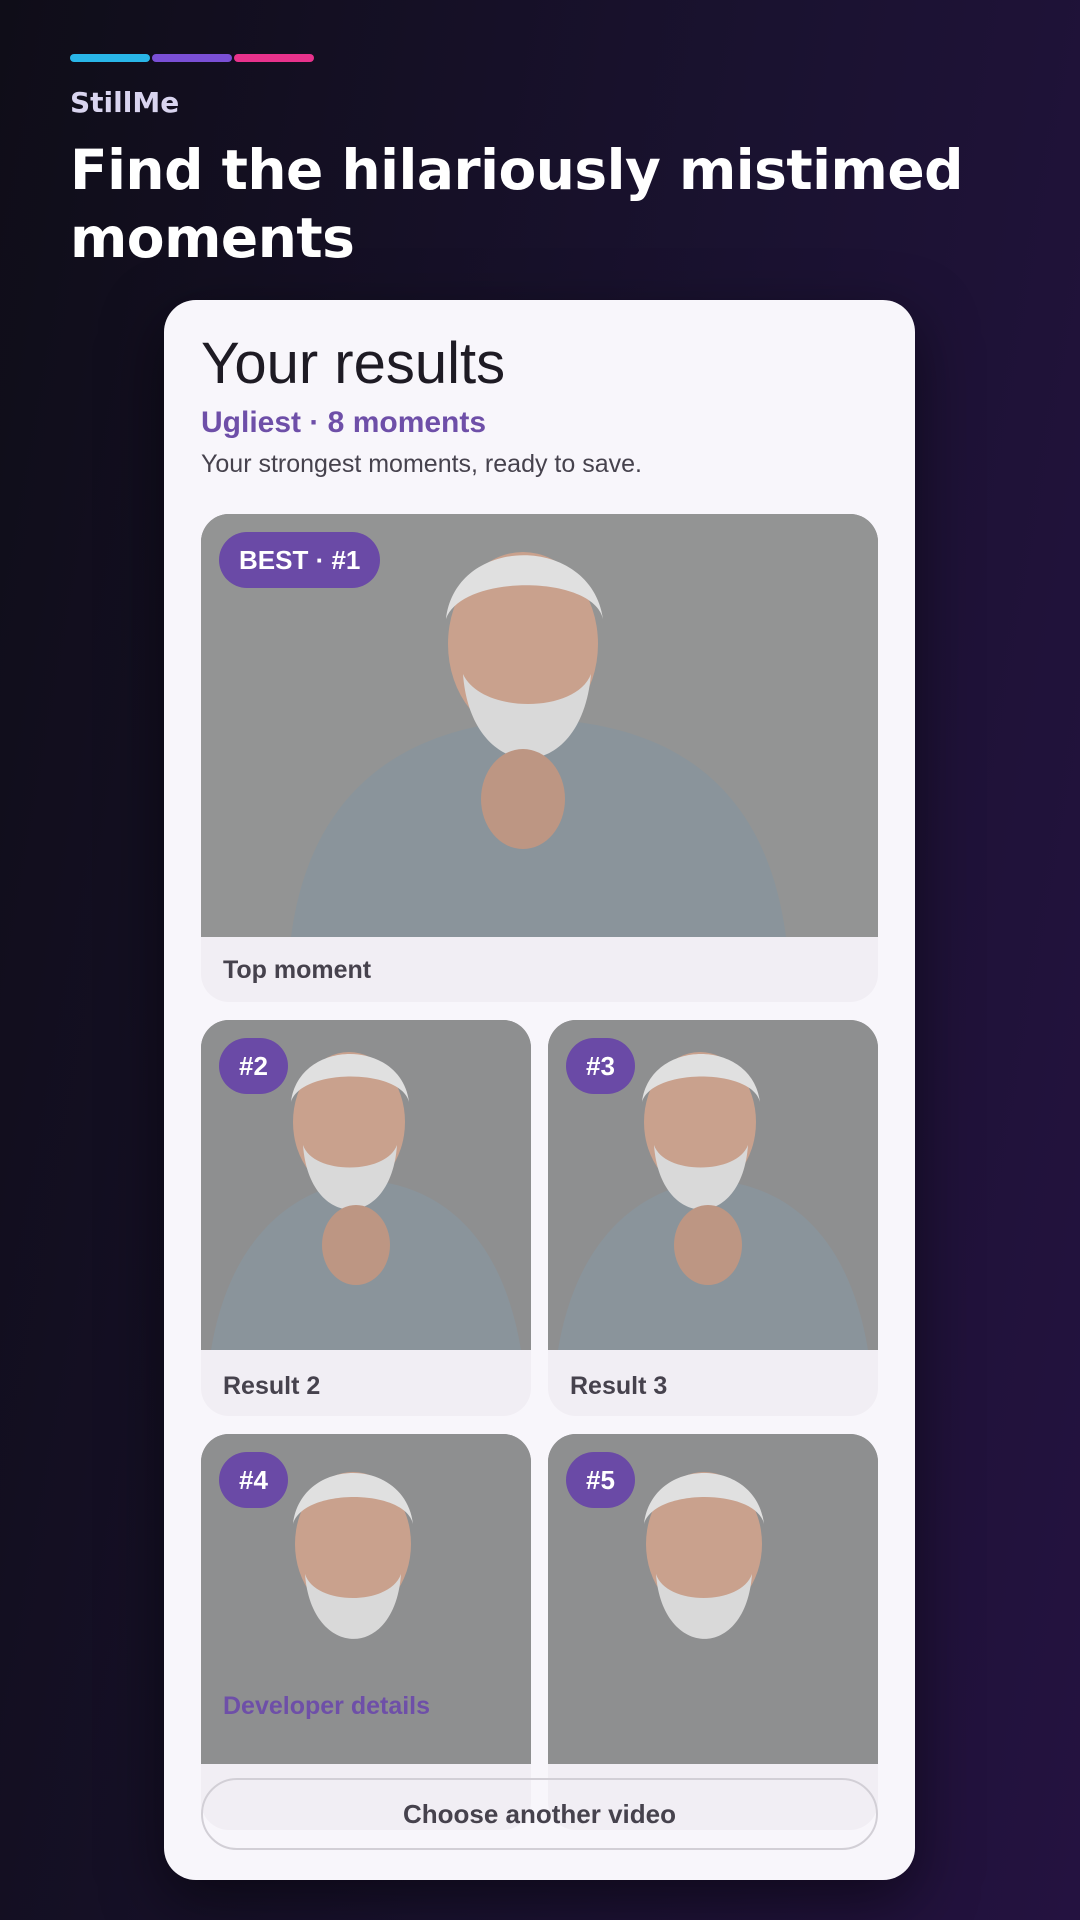 This screenshot has width=1080, height=1920. Describe the element at coordinates (253, 1480) in the screenshot. I see `rank-badge-4: #4` at that location.